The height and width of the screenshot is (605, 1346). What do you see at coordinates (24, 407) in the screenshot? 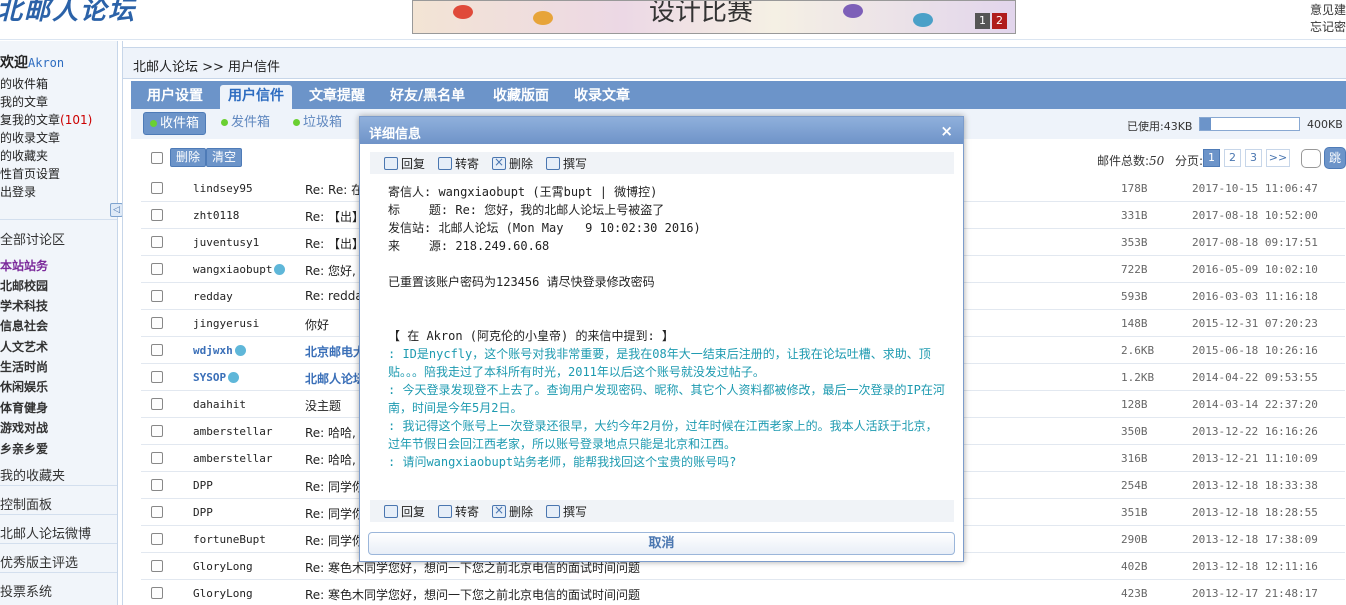
I see `board-sports: 体育健身` at bounding box center [24, 407].